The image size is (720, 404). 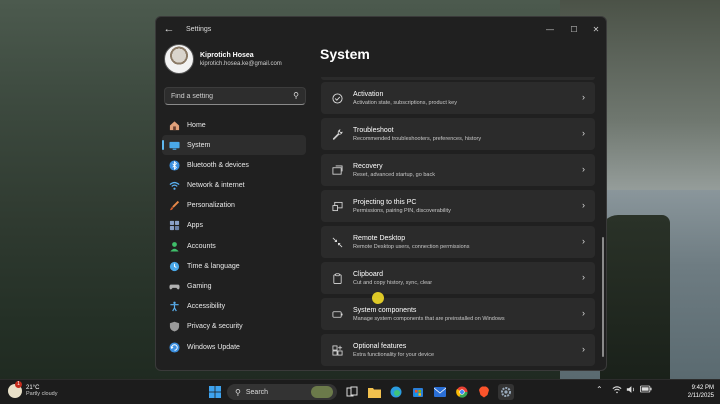 I want to click on clipboard-icon, so click(x=337, y=278).